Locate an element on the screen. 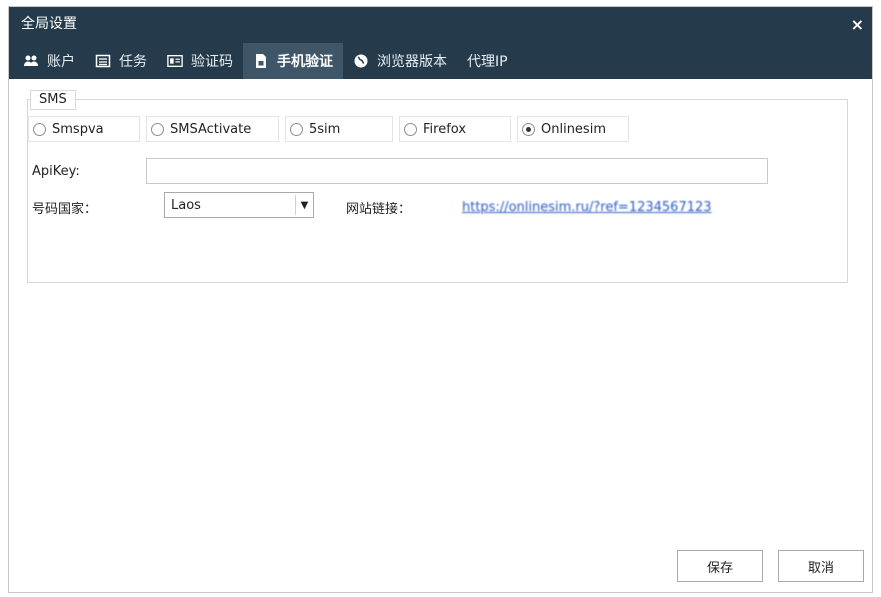 This screenshot has width=881, height=597. close-icon: × is located at coordinates (857, 24).